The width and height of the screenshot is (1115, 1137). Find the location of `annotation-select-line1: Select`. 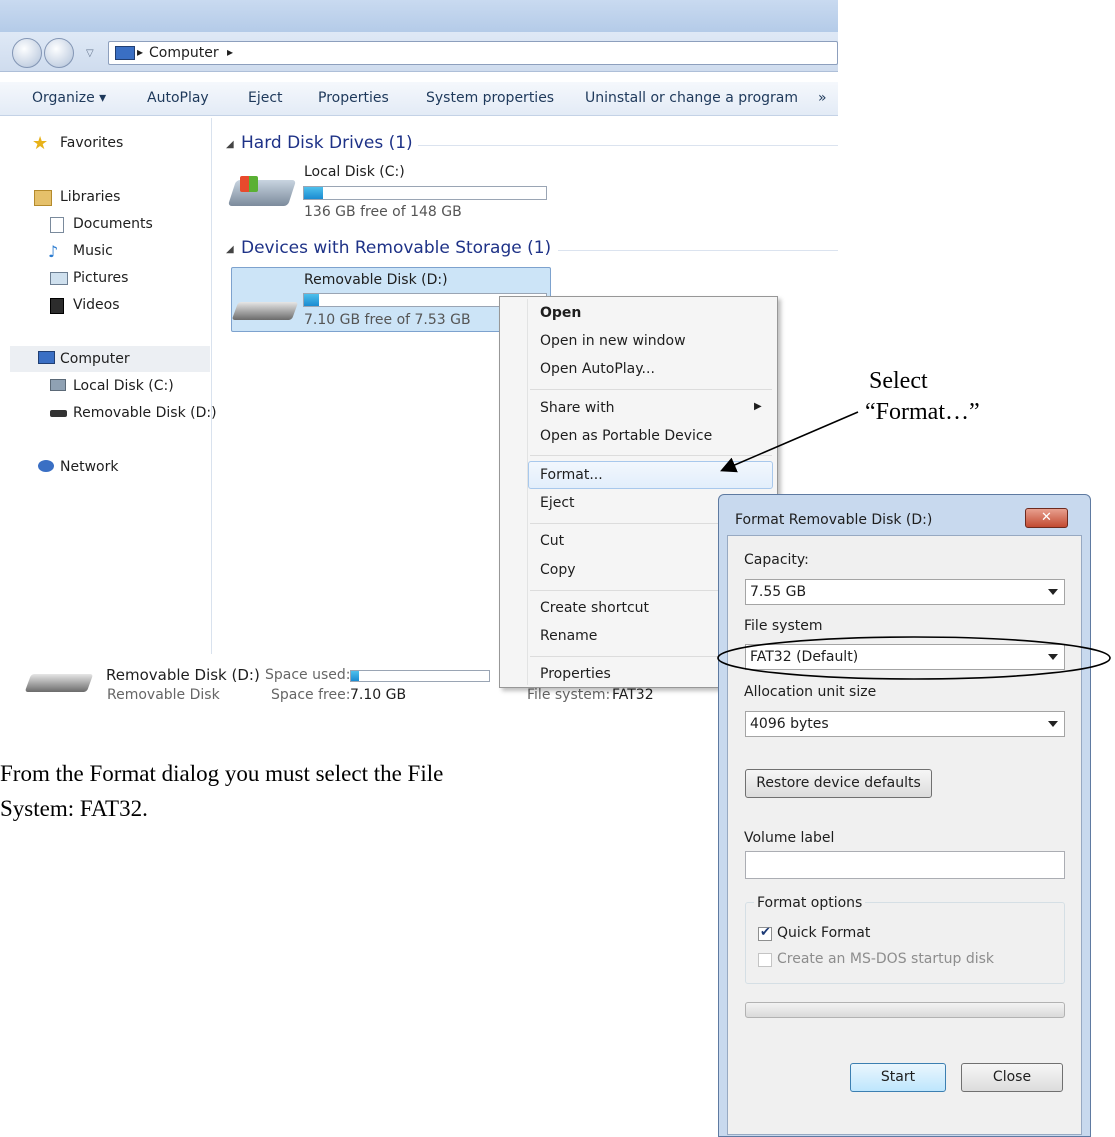

annotation-select-line1: Select is located at coordinates (898, 381).